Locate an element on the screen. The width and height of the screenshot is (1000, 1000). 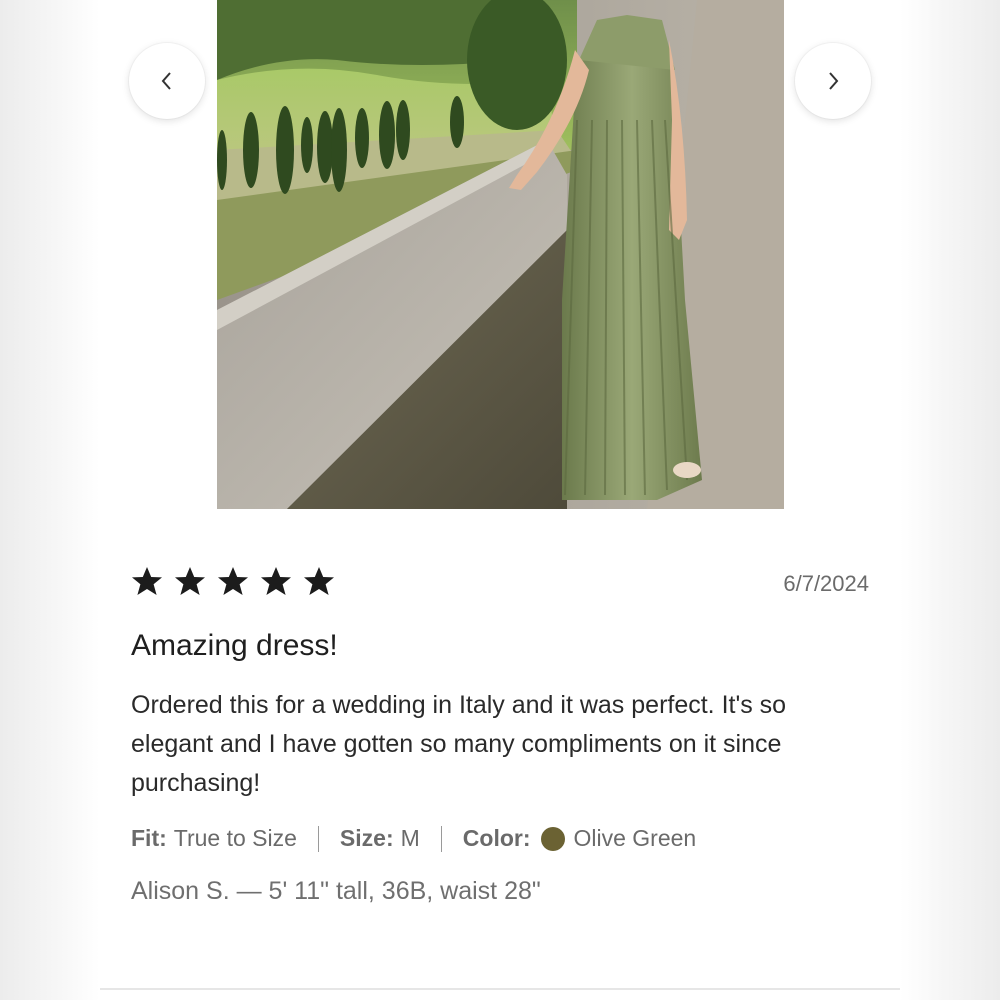
color-value: Olive Green is located at coordinates (635, 838).